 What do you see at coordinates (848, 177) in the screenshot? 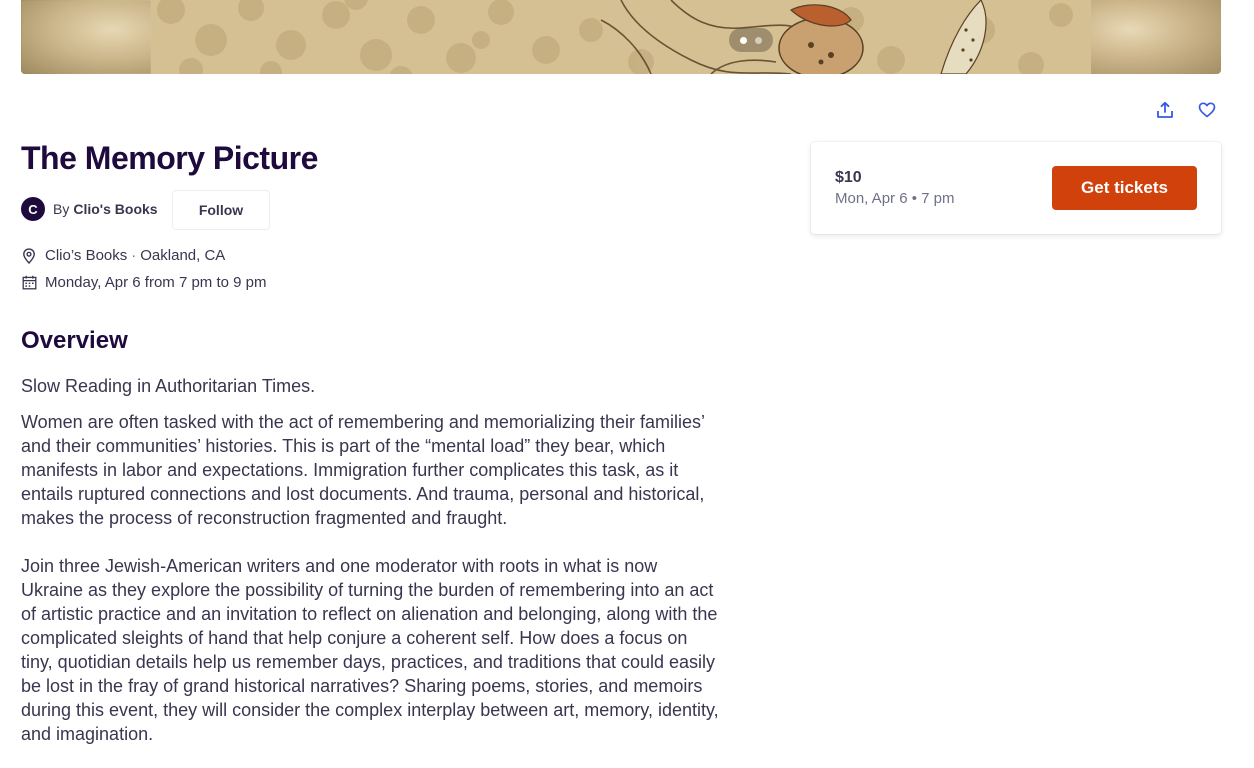
I see `ticket-price: $10` at bounding box center [848, 177].